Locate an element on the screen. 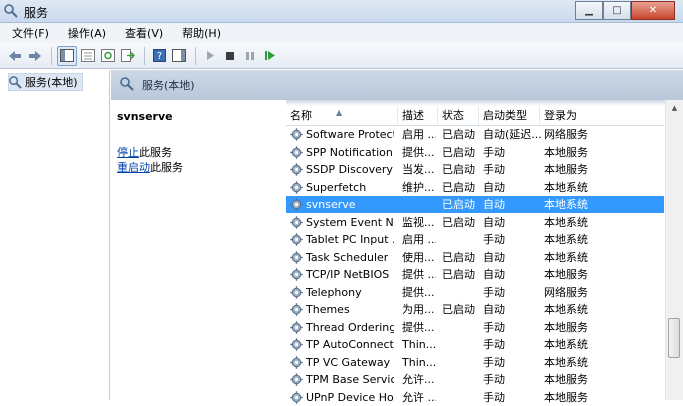 This screenshot has height=406, width=683. column-header-status: 状态 is located at coordinates (458, 115).